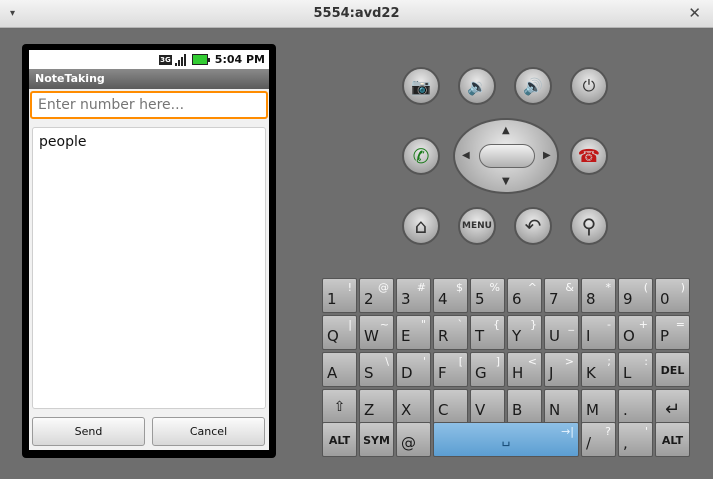  I want to click on dpad-center-button, so click(507, 156).